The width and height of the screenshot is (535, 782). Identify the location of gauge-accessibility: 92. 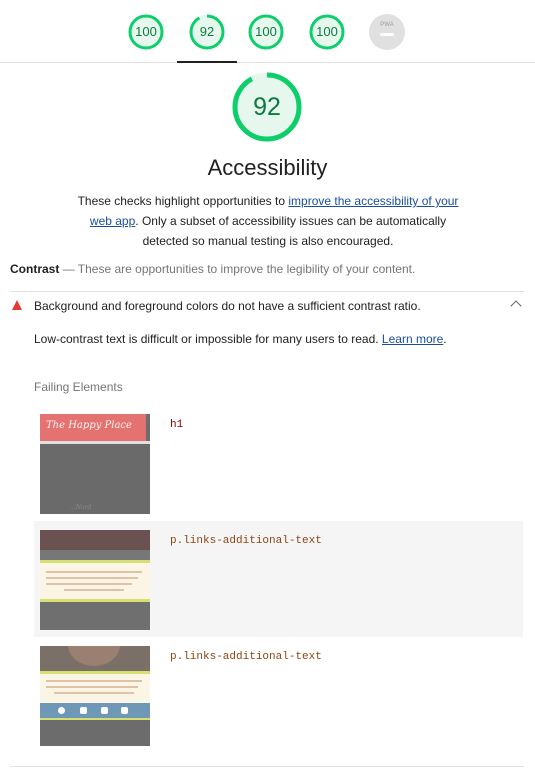
(207, 32).